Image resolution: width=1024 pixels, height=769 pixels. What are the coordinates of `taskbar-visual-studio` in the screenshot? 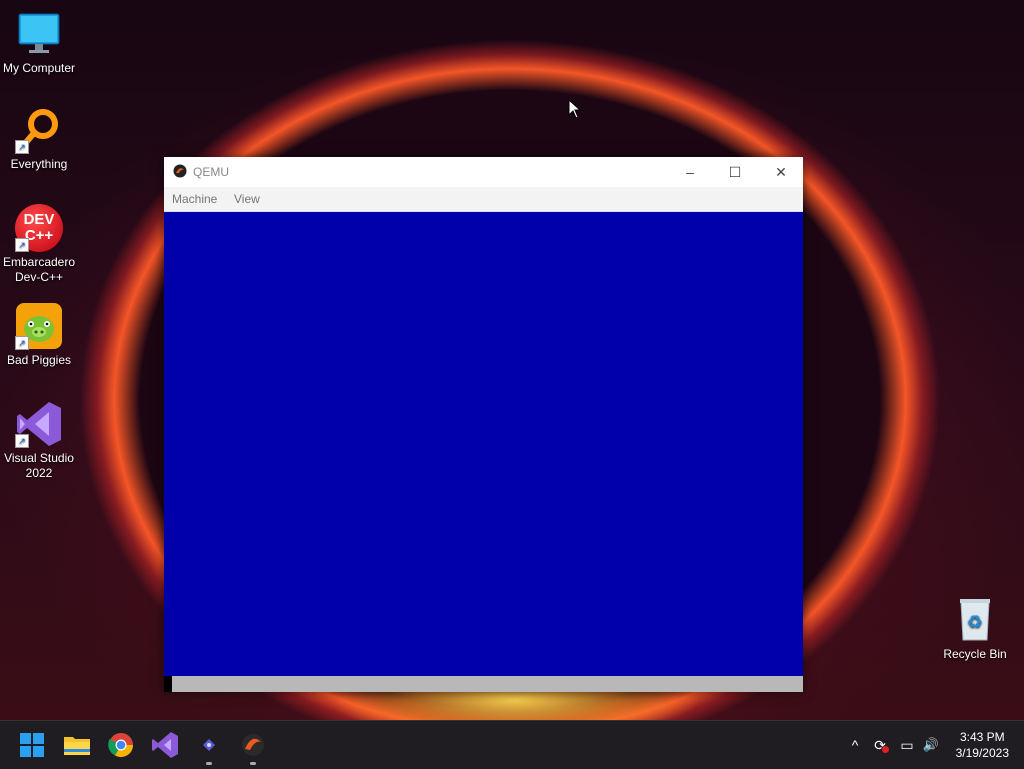 It's located at (165, 745).